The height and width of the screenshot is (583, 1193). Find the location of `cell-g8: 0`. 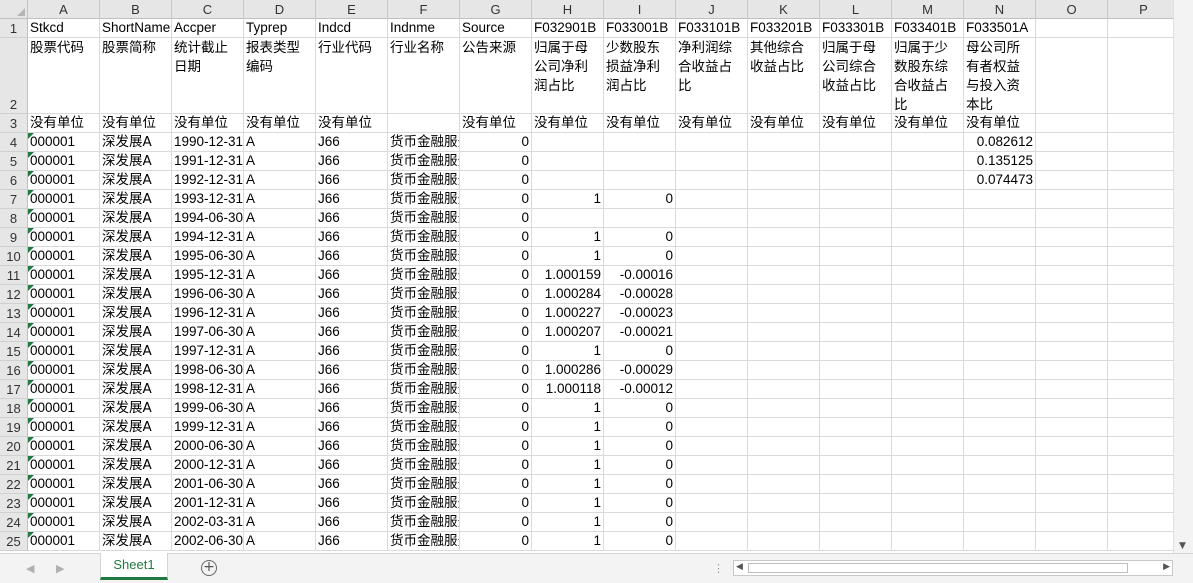

cell-g8: 0 is located at coordinates (496, 218).